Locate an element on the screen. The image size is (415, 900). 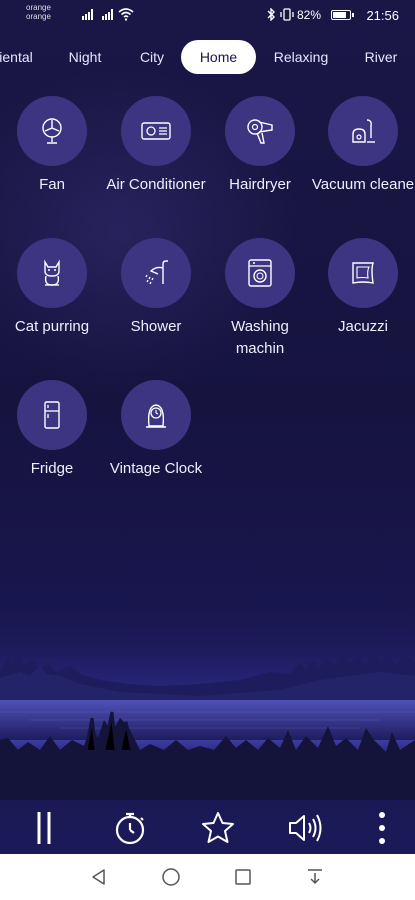
wifi-icon is located at coordinates (126, 14).